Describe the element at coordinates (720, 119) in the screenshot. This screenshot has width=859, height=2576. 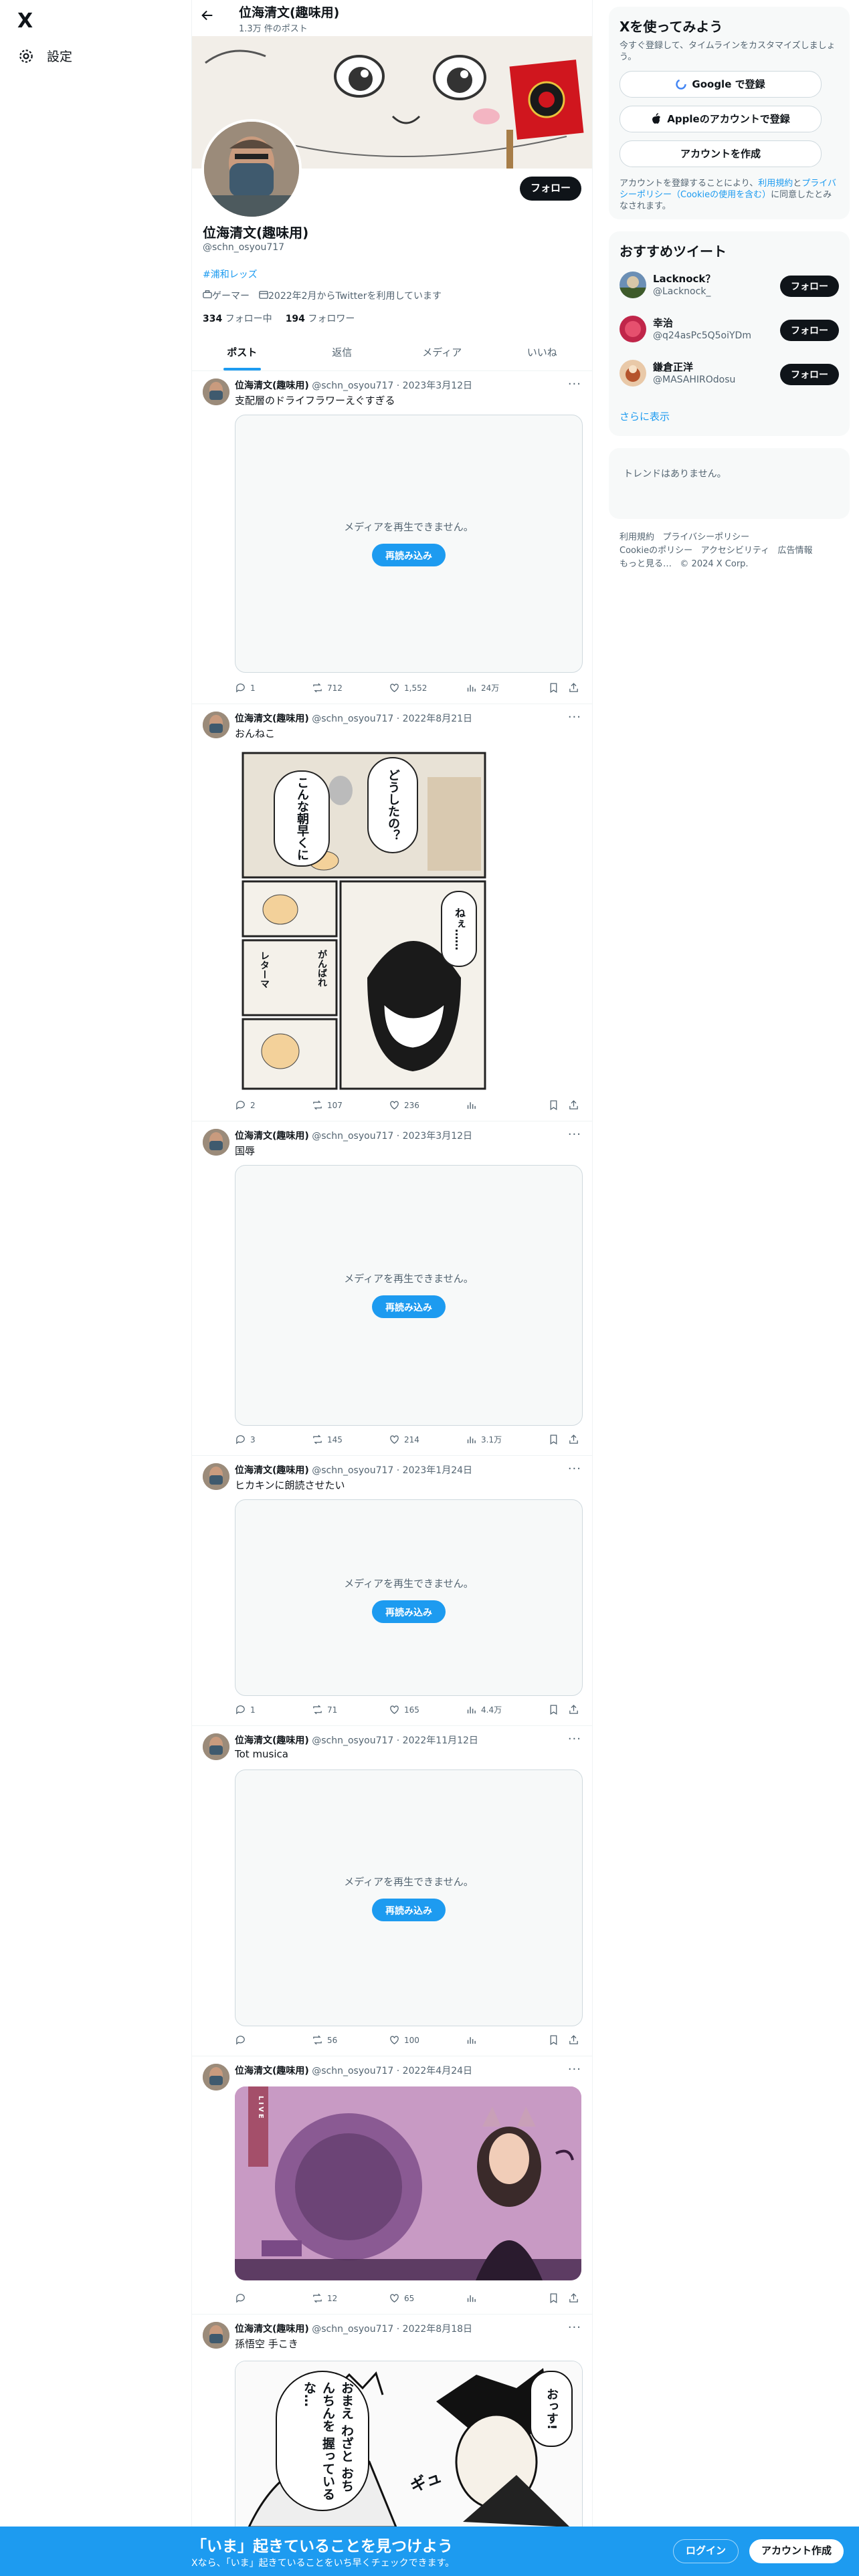
I see `apple-signup-button: Appleのアカウントで登録` at that location.